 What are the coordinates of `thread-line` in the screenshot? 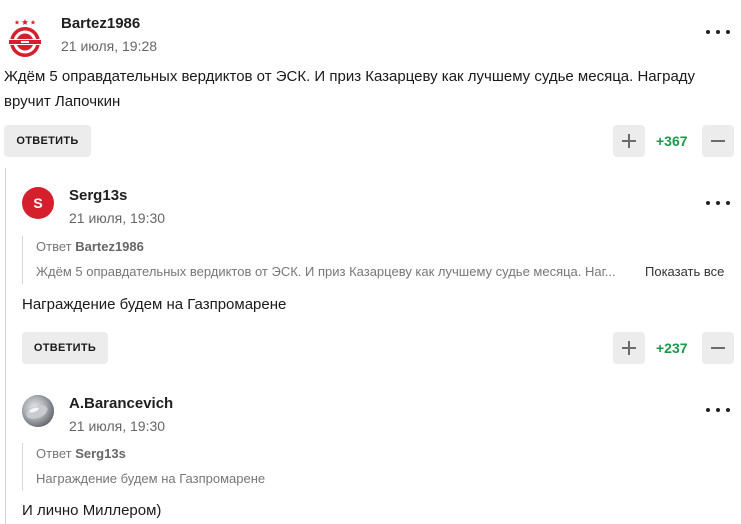 It's located at (5, 346).